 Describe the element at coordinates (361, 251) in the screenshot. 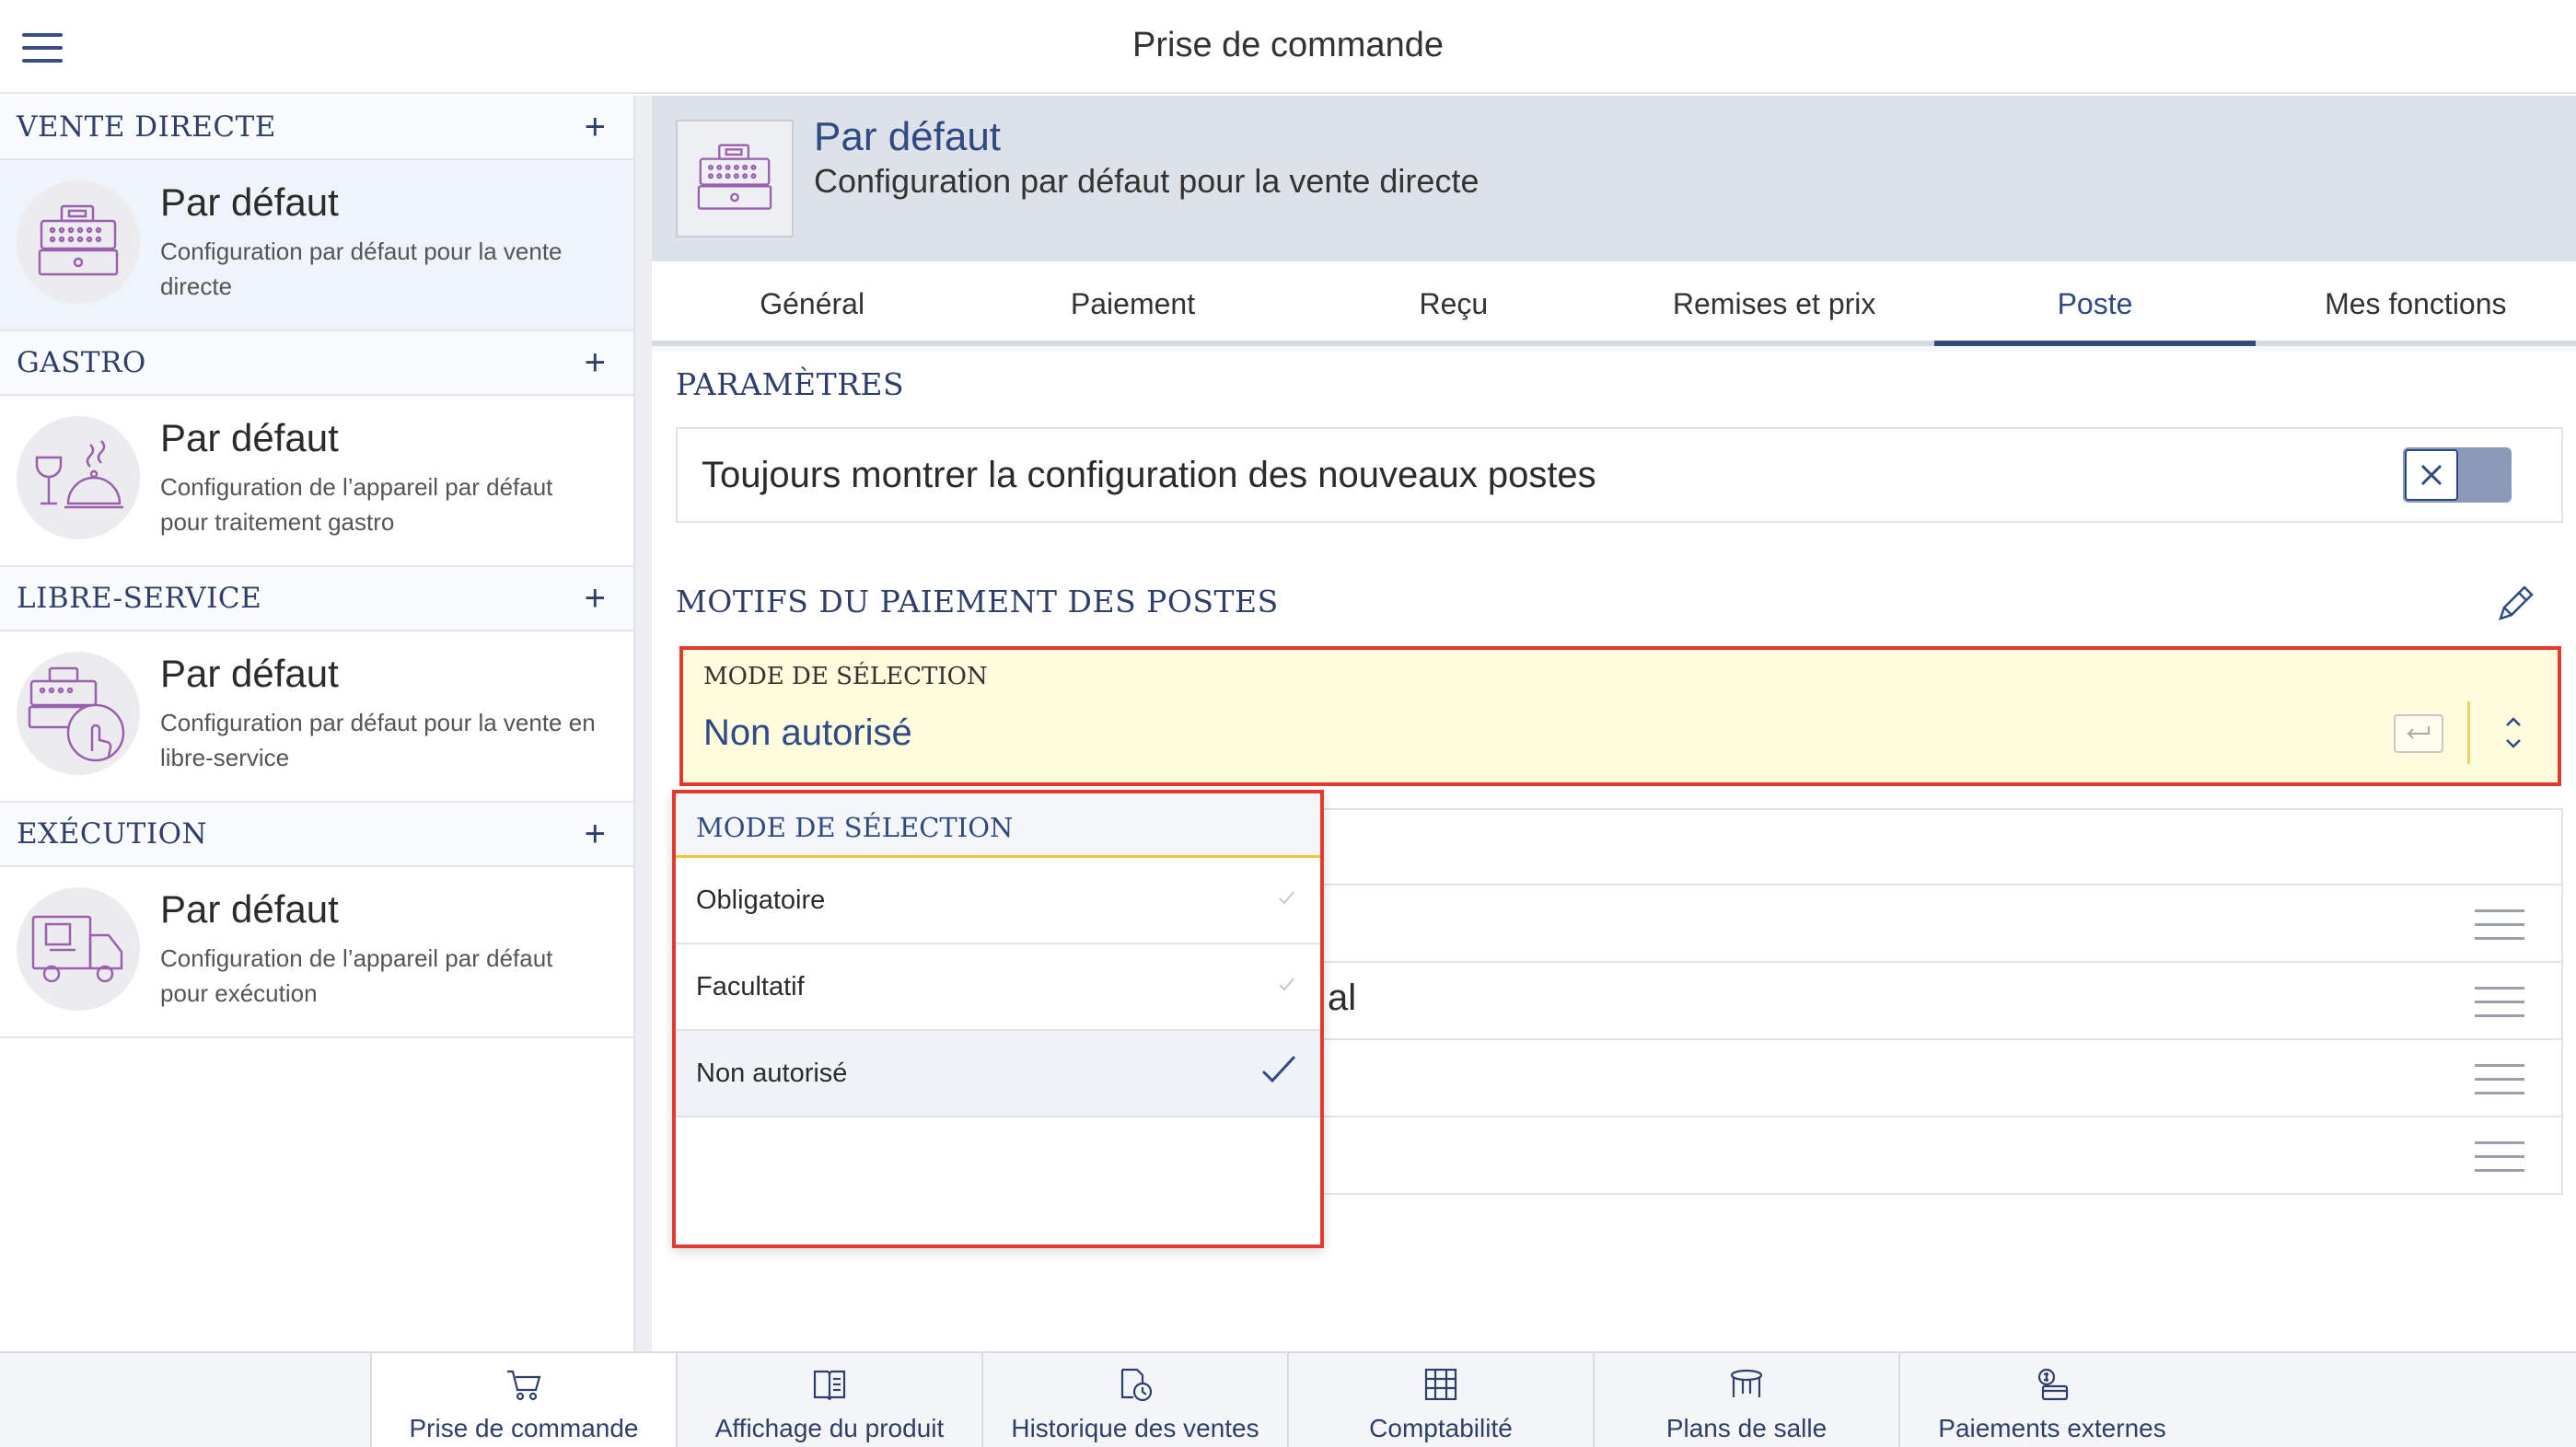

I see `item-description: Configuration par défaut pour la vente` at that location.